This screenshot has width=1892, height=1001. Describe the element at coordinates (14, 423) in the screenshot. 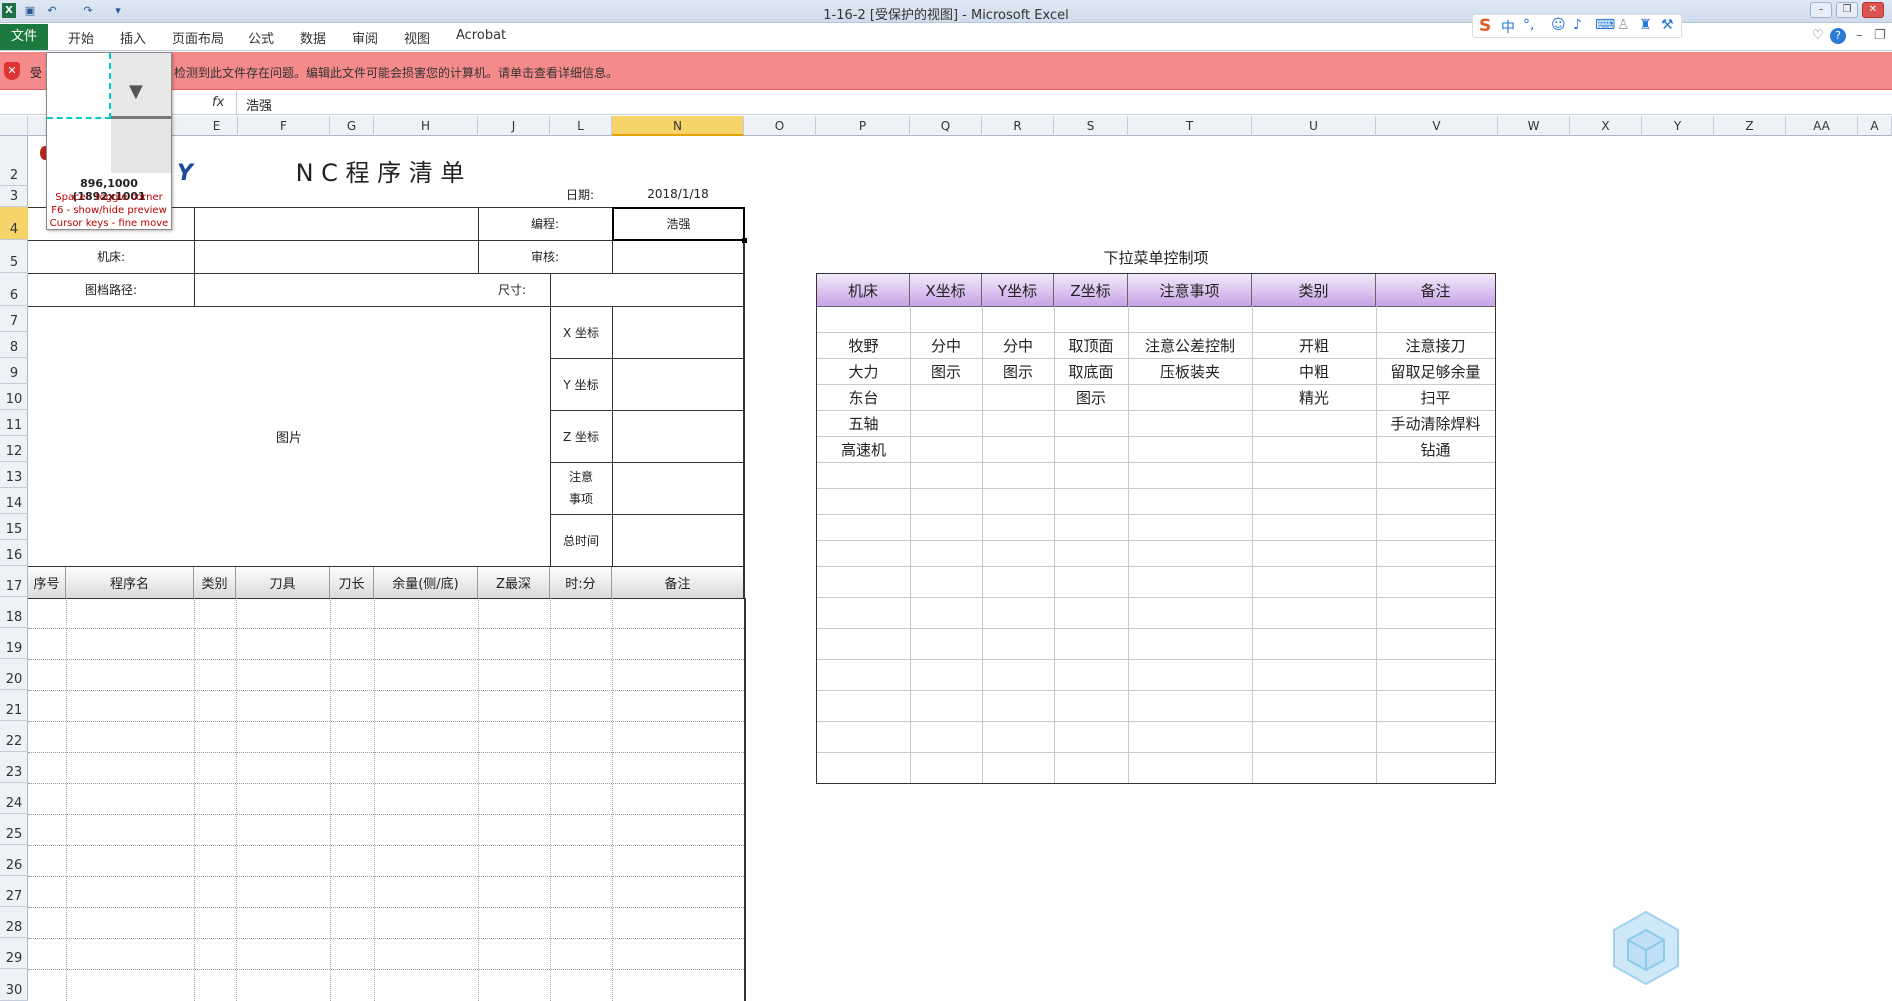

I see `row-header: 11` at that location.